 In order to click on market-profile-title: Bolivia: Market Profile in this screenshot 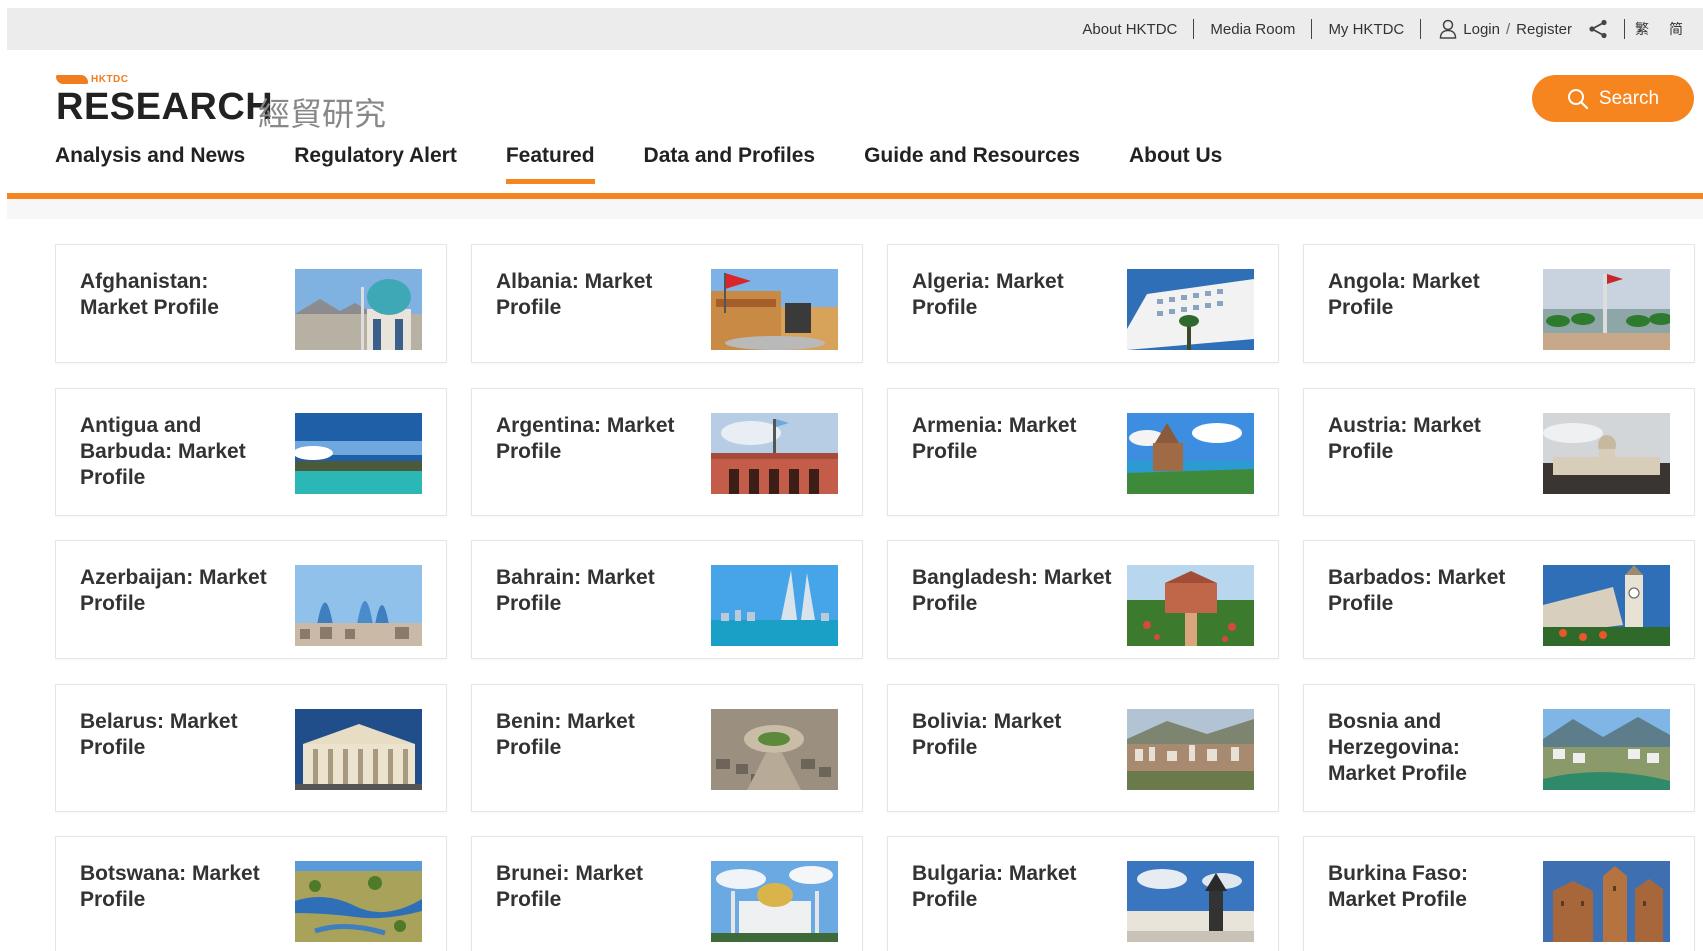, I will do `click(1012, 735)`.